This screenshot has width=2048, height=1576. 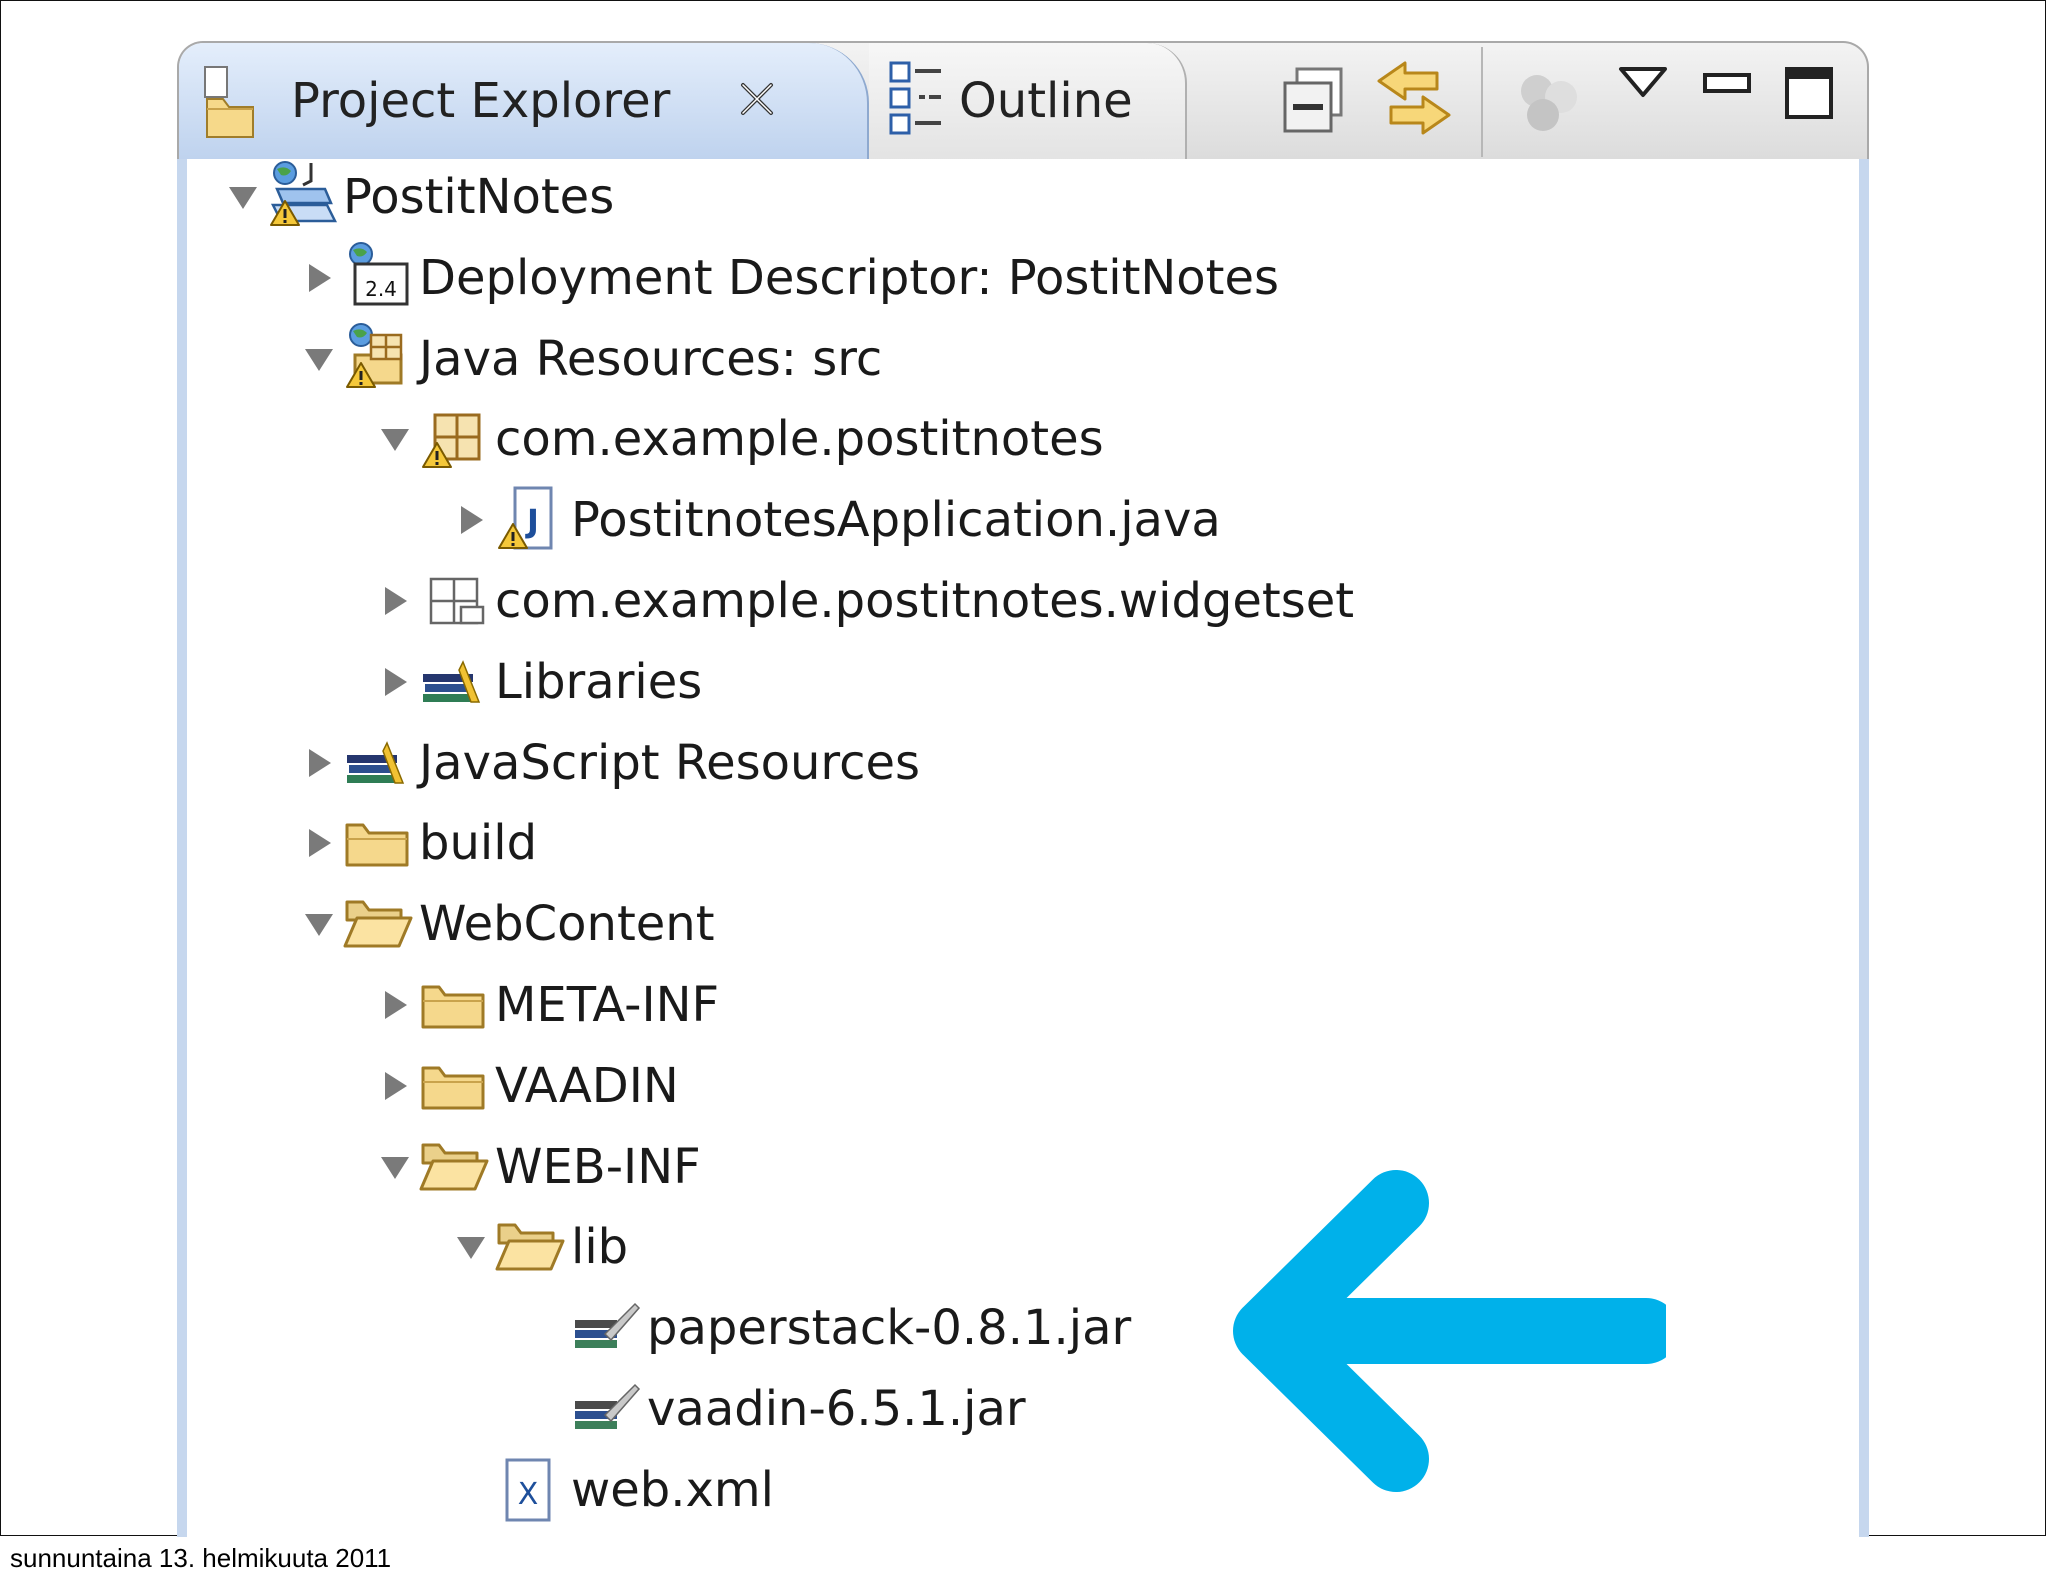 I want to click on link-with-editor-icon, so click(x=1414, y=99).